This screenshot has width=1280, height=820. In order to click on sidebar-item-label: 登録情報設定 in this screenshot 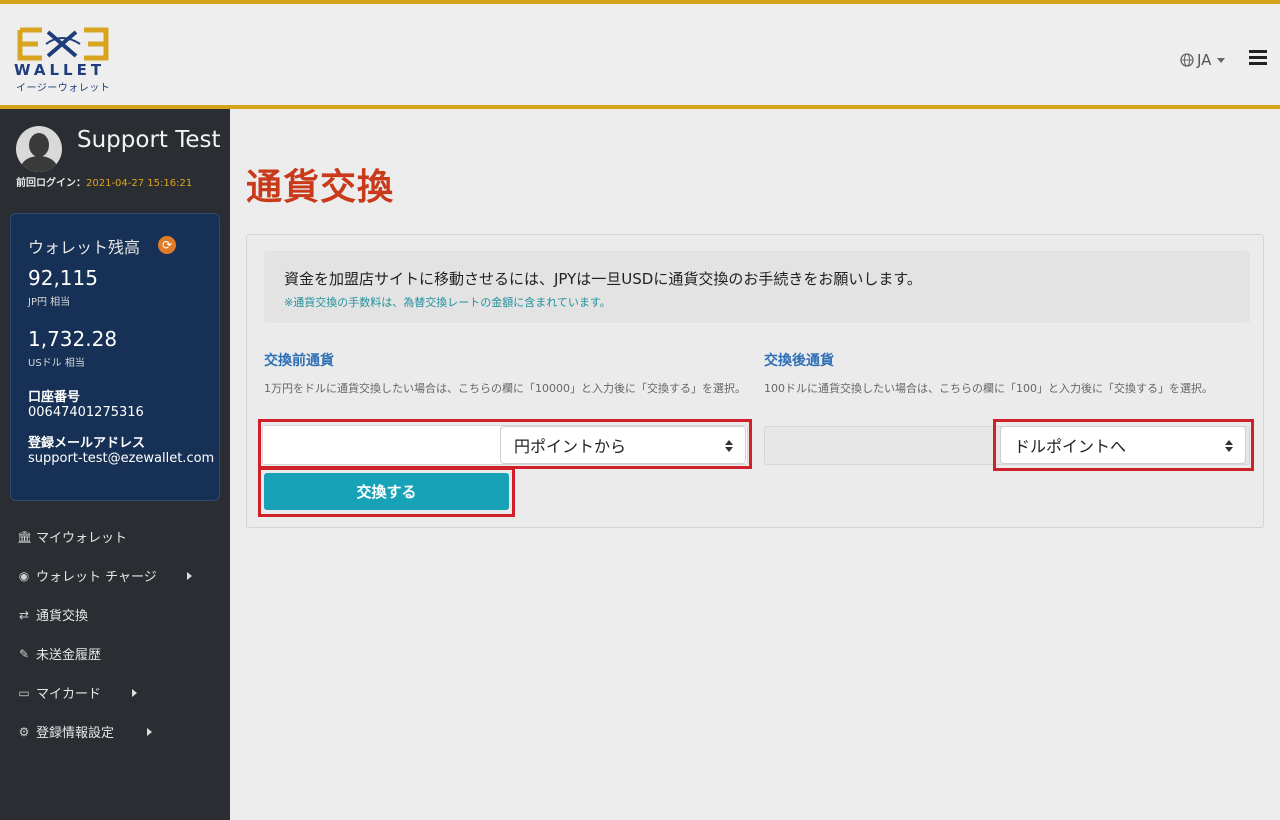, I will do `click(75, 733)`.